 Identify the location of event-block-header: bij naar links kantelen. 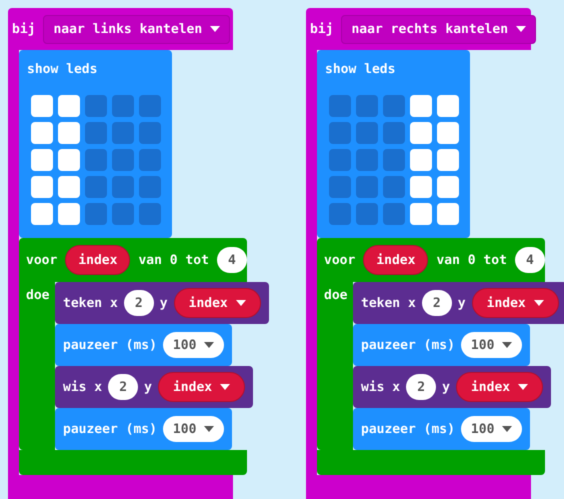
(120, 29).